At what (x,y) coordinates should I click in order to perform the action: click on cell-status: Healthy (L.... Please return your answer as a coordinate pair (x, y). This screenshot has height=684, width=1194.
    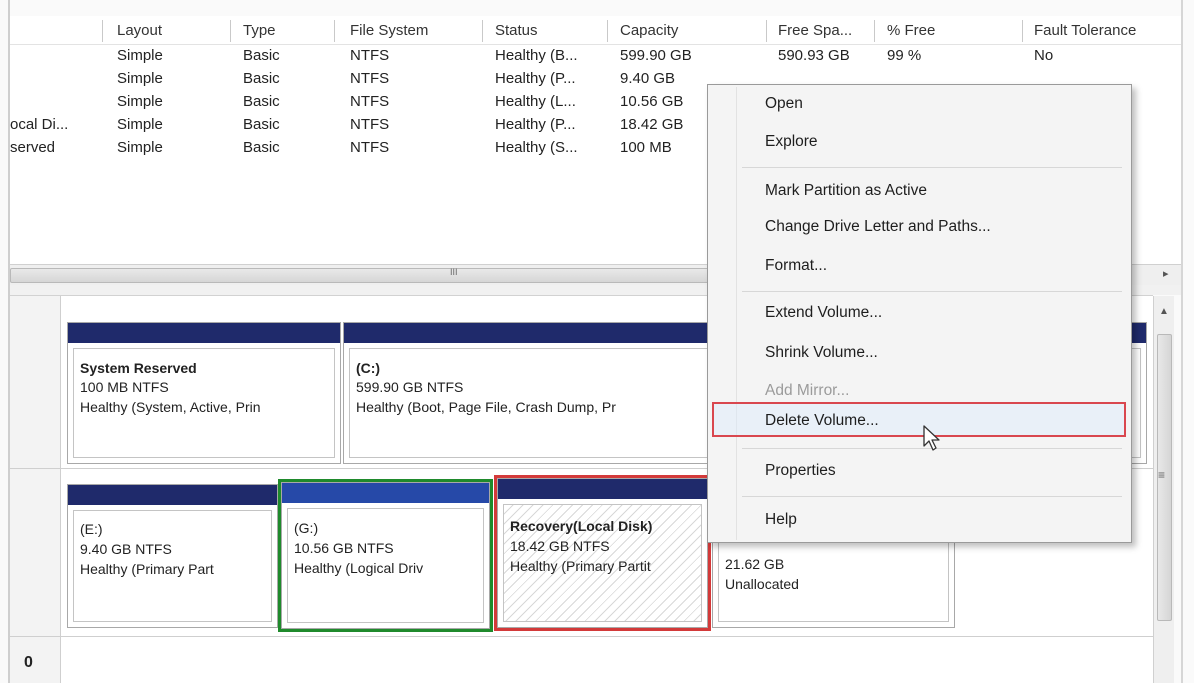
    Looking at the image, I should click on (535, 101).